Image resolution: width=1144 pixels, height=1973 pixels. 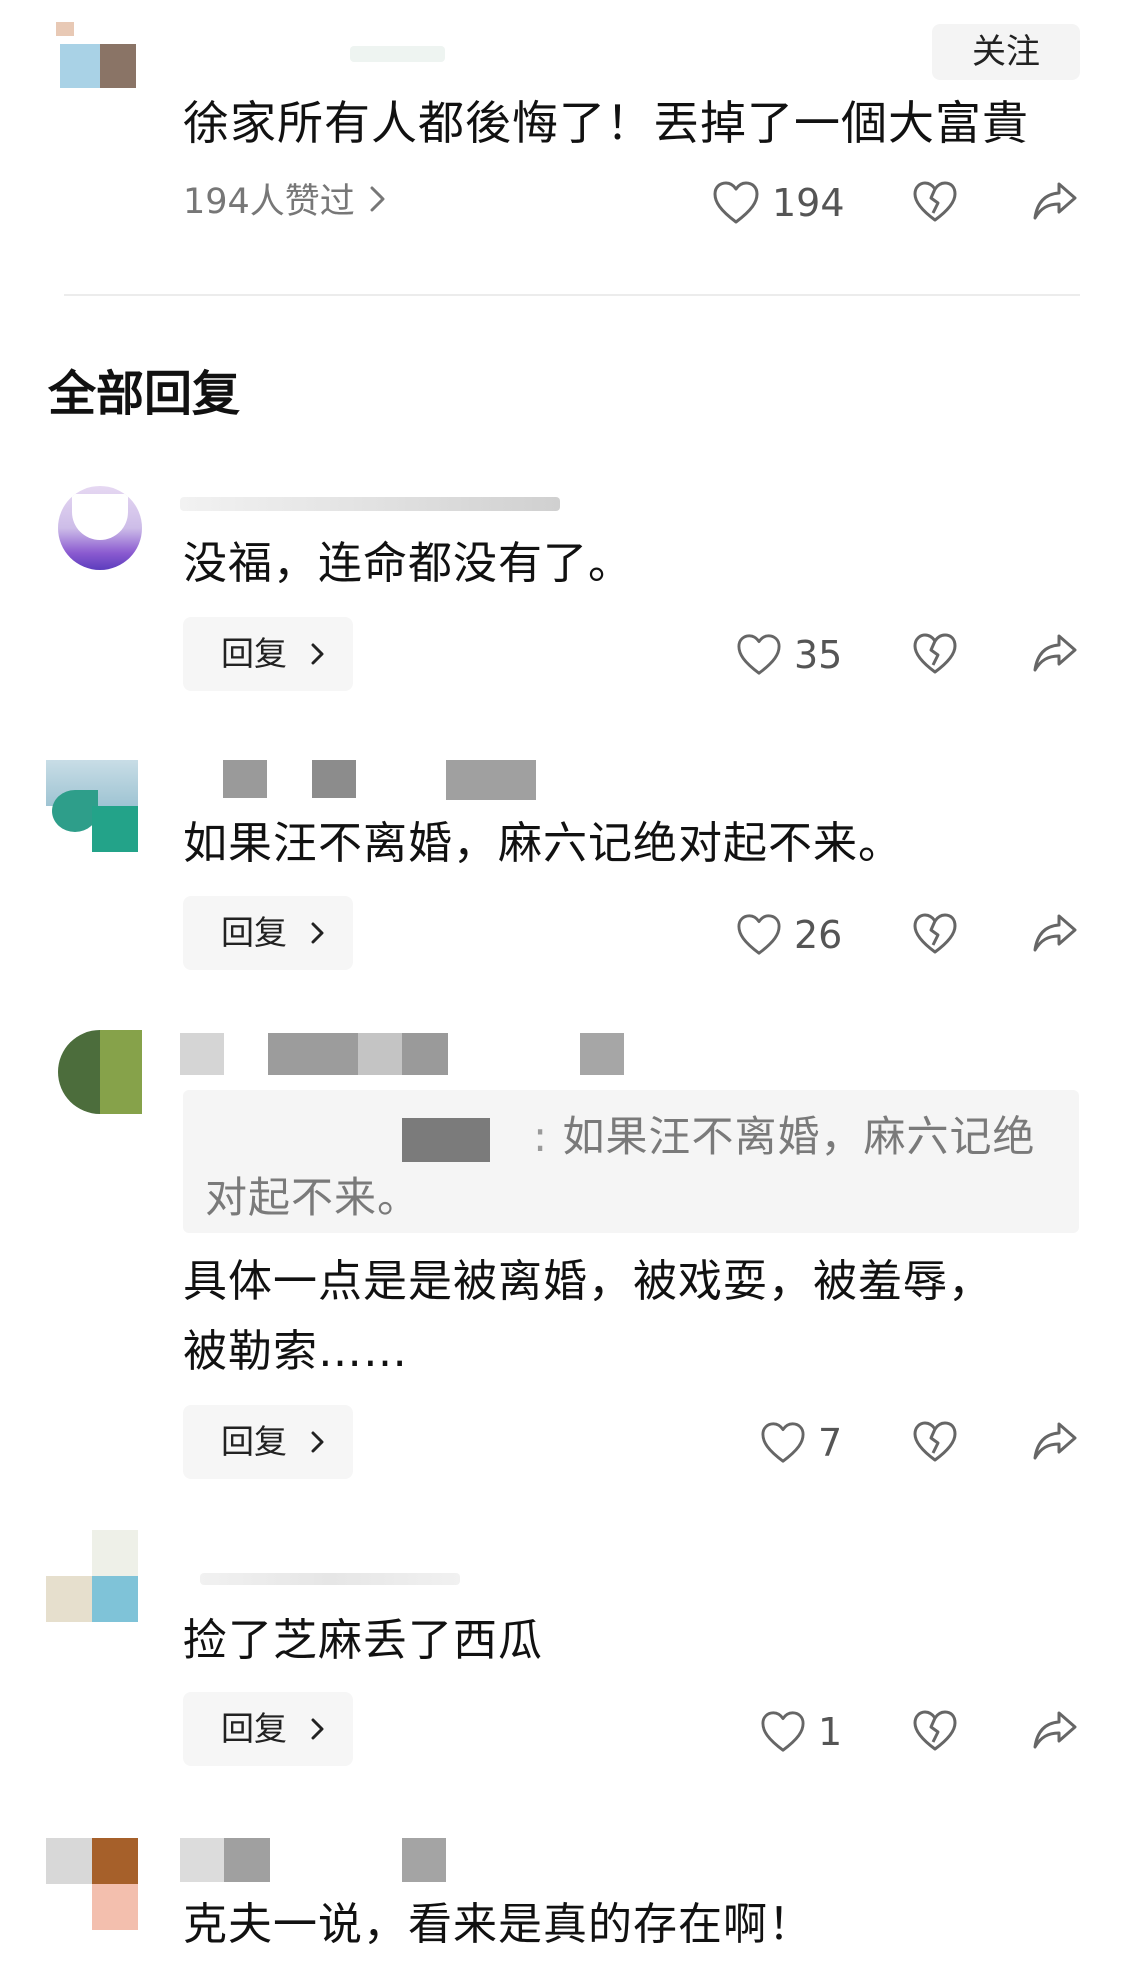 I want to click on section-title: 全部回复, so click(x=144, y=394).